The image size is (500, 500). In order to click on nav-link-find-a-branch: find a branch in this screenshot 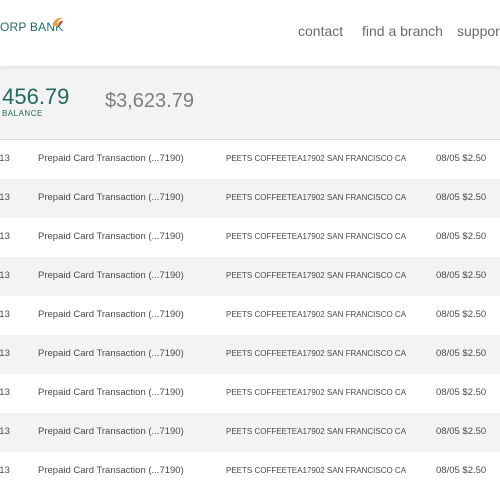, I will do `click(402, 31)`.